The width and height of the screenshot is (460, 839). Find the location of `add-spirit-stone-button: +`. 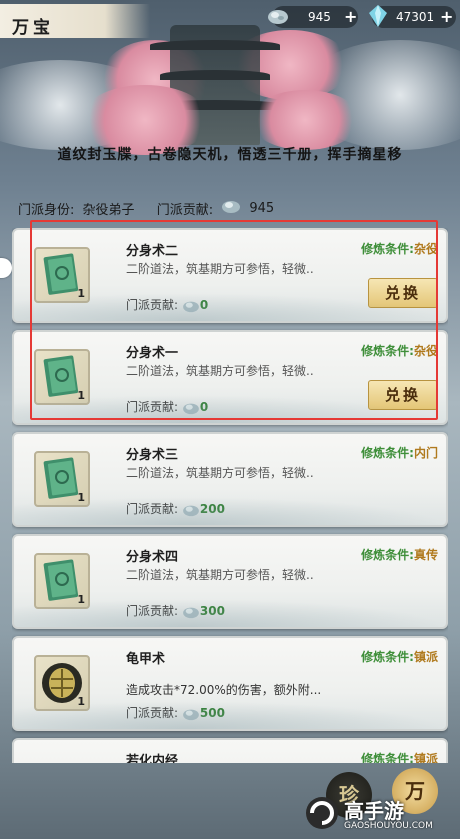

add-spirit-stone-button: + is located at coordinates (350, 16).